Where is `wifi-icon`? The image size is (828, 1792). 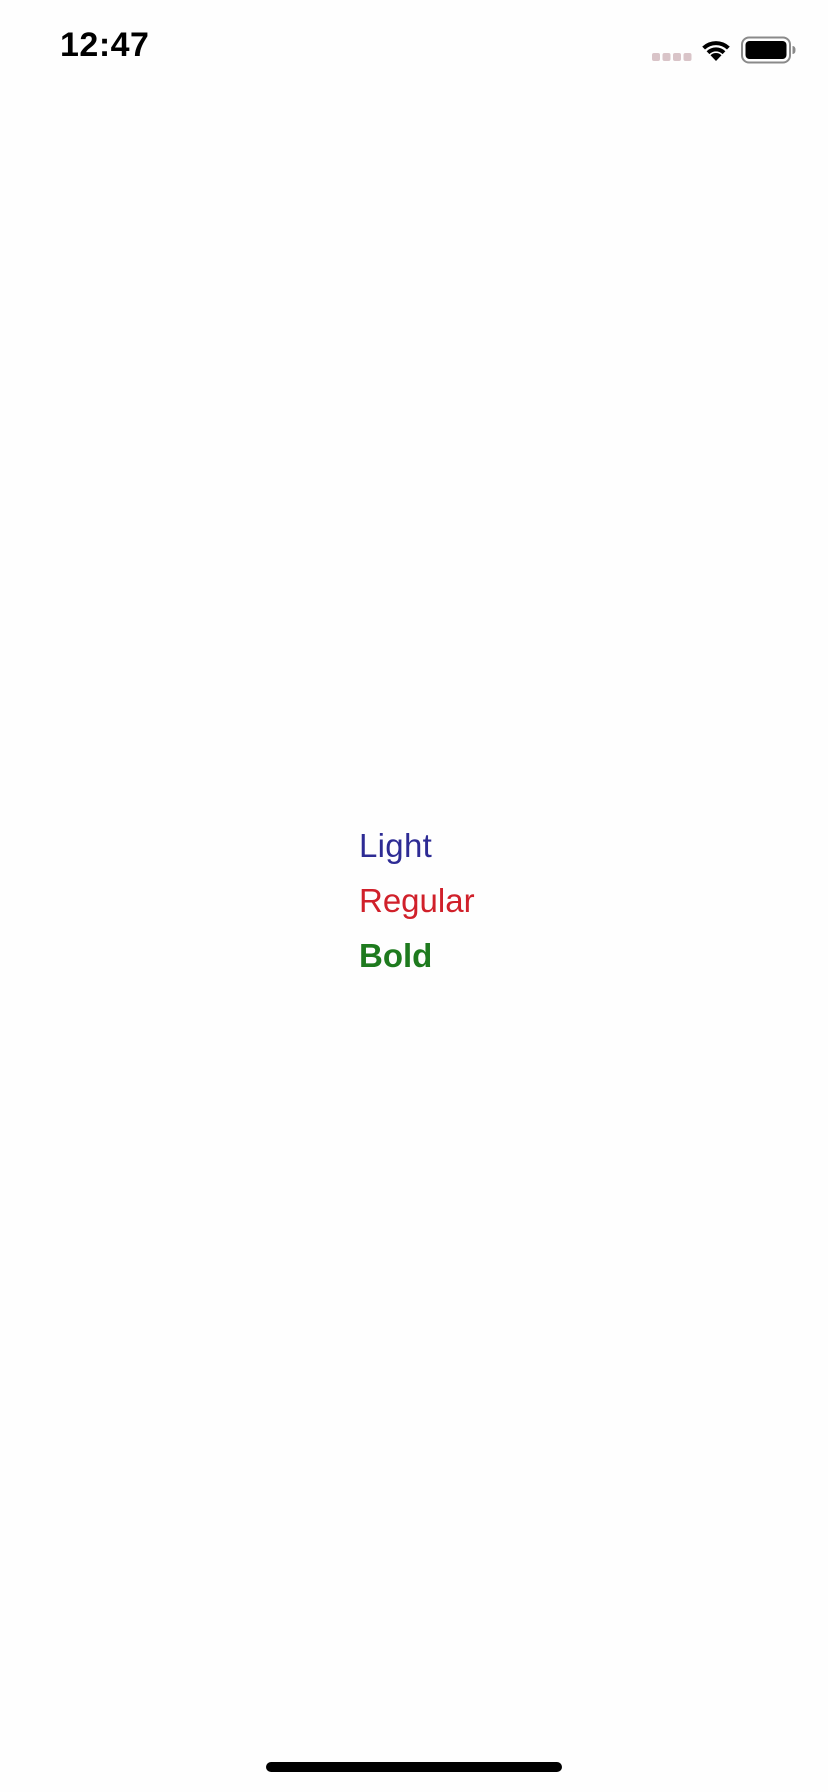 wifi-icon is located at coordinates (716, 51).